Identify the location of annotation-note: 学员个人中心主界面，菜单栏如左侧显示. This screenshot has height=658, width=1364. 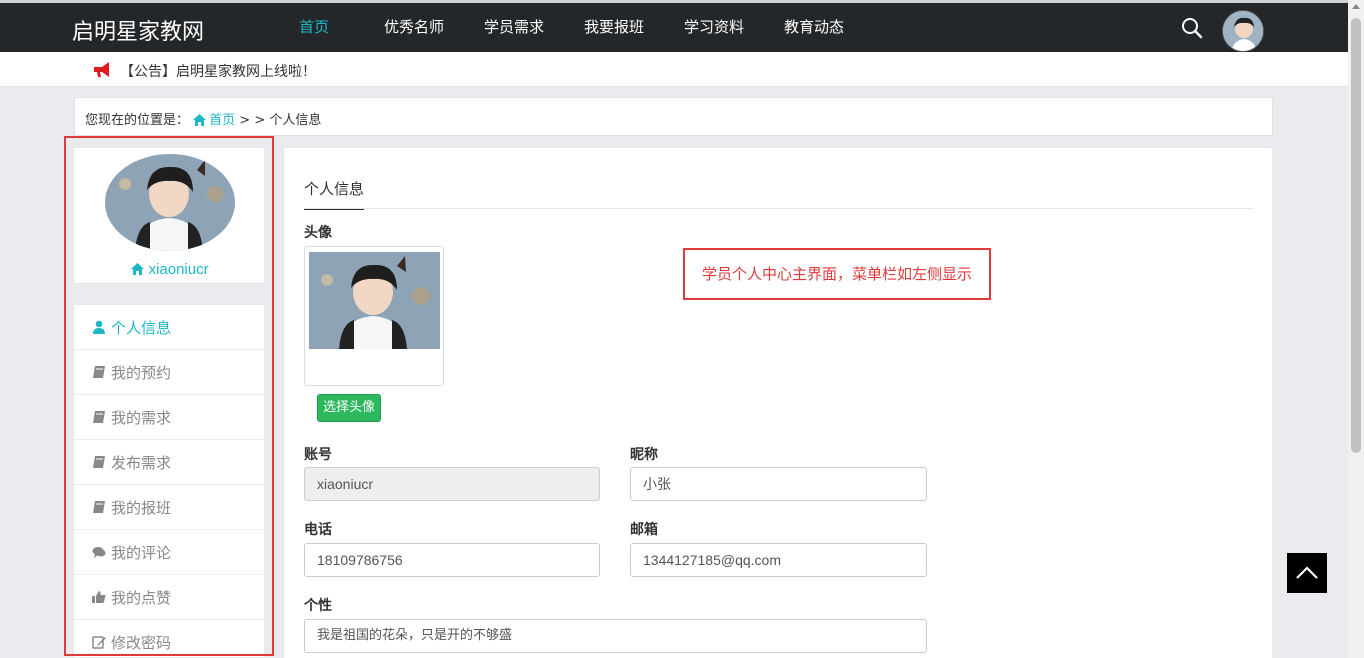
(837, 274).